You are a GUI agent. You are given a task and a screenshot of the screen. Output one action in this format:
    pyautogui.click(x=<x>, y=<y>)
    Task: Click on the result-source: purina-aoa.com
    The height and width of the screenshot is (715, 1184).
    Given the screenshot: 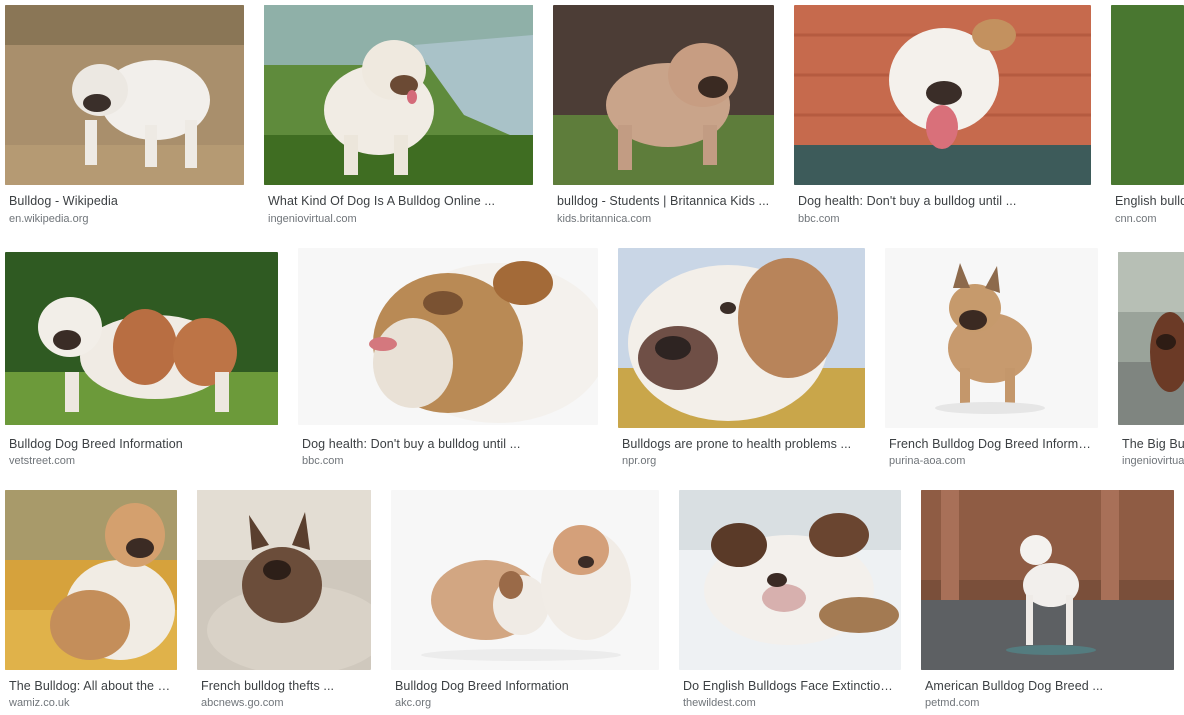 What is the action you would take?
    pyautogui.click(x=927, y=461)
    